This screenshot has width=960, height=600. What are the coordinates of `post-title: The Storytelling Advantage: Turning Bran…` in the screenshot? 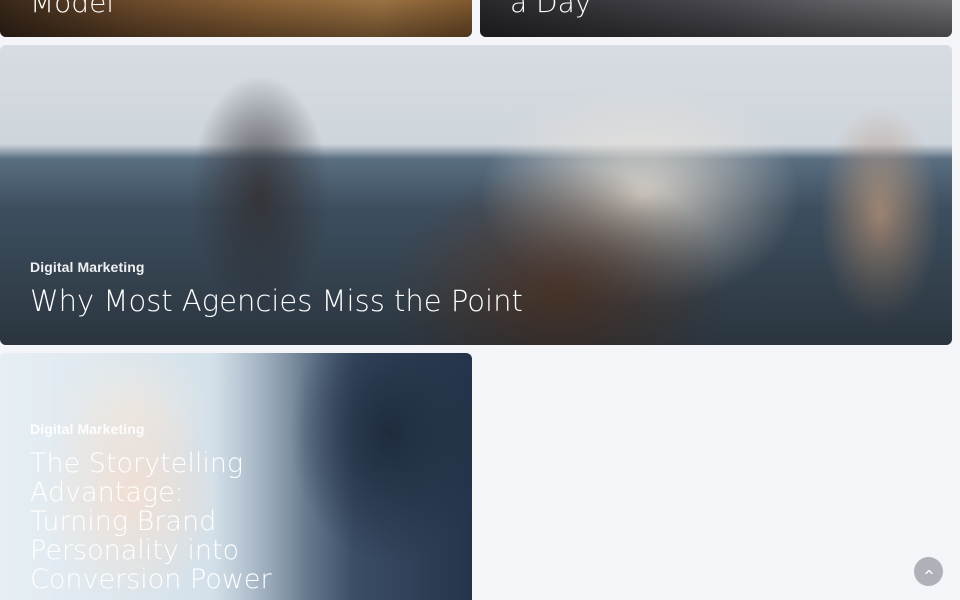 It's located at (160, 521).